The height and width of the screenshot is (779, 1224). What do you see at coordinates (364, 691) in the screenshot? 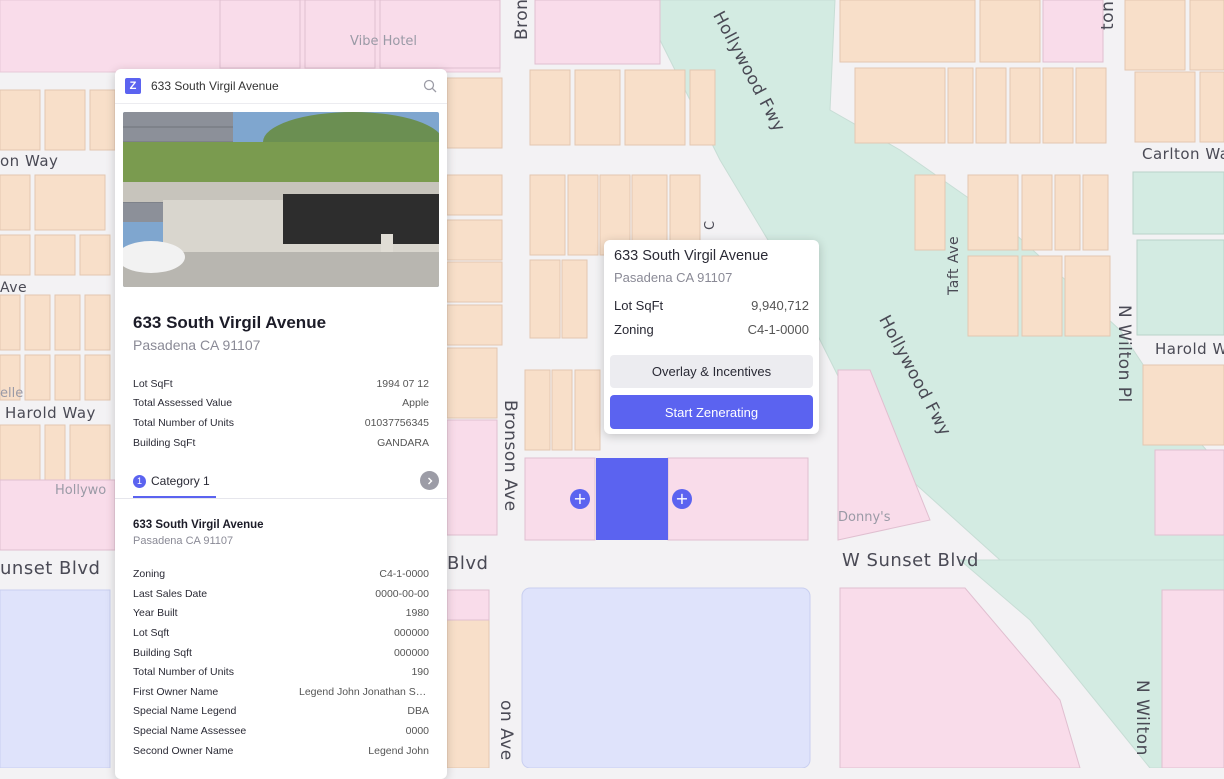
I see `row-value: Legend John Jonathan Smith` at bounding box center [364, 691].